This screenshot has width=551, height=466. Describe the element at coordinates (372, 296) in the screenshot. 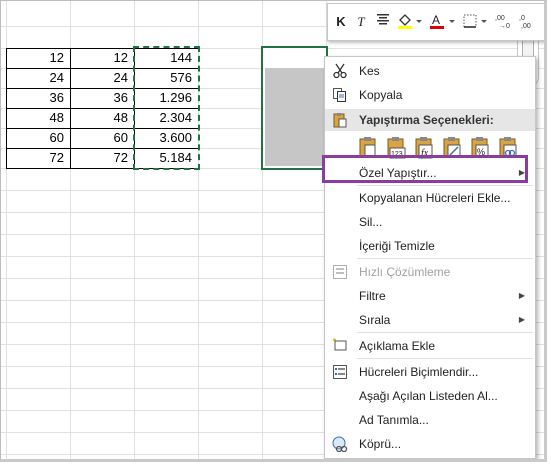

I see `menu-label: Filtre` at that location.